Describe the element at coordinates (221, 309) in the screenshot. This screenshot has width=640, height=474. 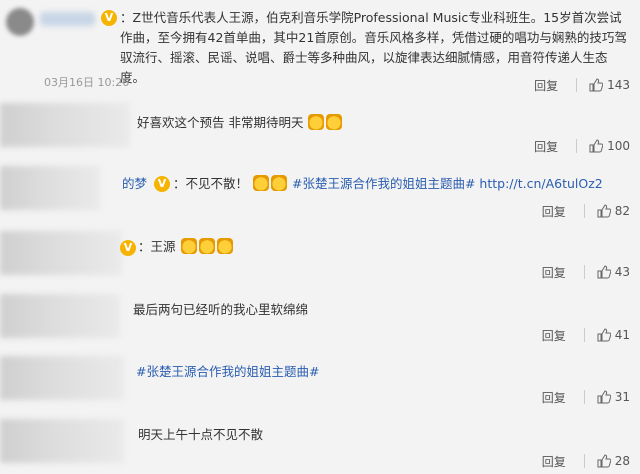
I see `comment-text: 最后两句已经听的我心里软绵绵` at that location.